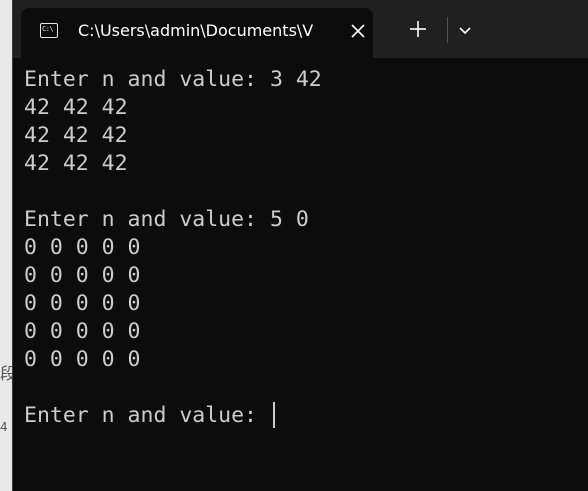  What do you see at coordinates (273, 415) in the screenshot?
I see `text-cursor` at bounding box center [273, 415].